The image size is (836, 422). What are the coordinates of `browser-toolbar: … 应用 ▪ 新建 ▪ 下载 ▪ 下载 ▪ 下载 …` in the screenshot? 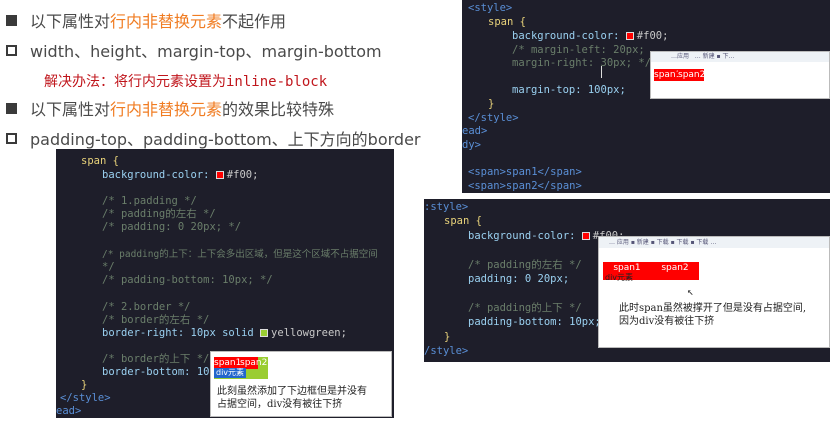 It's located at (714, 242).